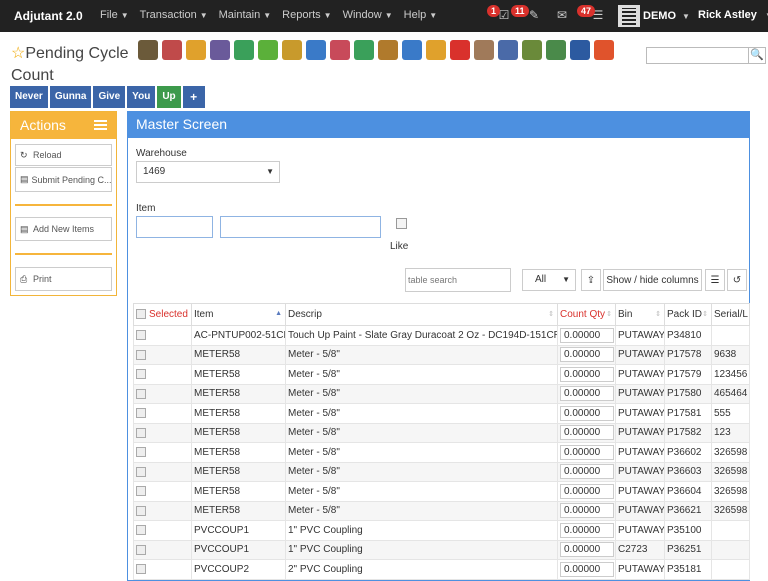 This screenshot has width=768, height=581. What do you see at coordinates (421, 15) in the screenshot?
I see `menu-help: Help ▼` at bounding box center [421, 15].